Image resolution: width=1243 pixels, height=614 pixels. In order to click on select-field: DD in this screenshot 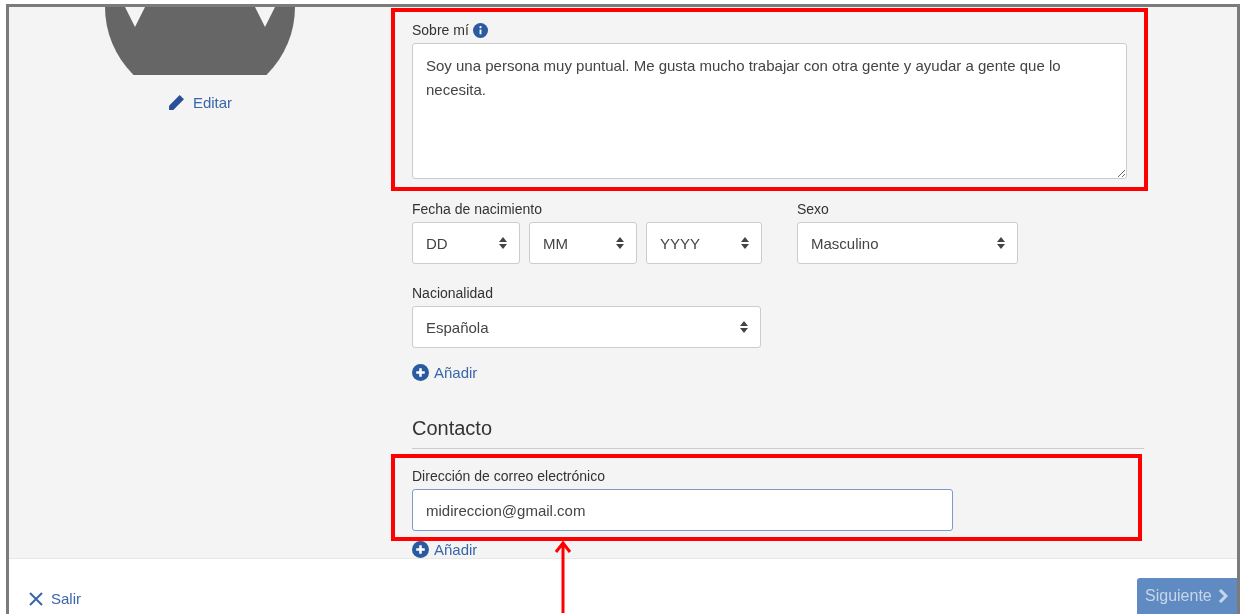, I will do `click(466, 243)`.